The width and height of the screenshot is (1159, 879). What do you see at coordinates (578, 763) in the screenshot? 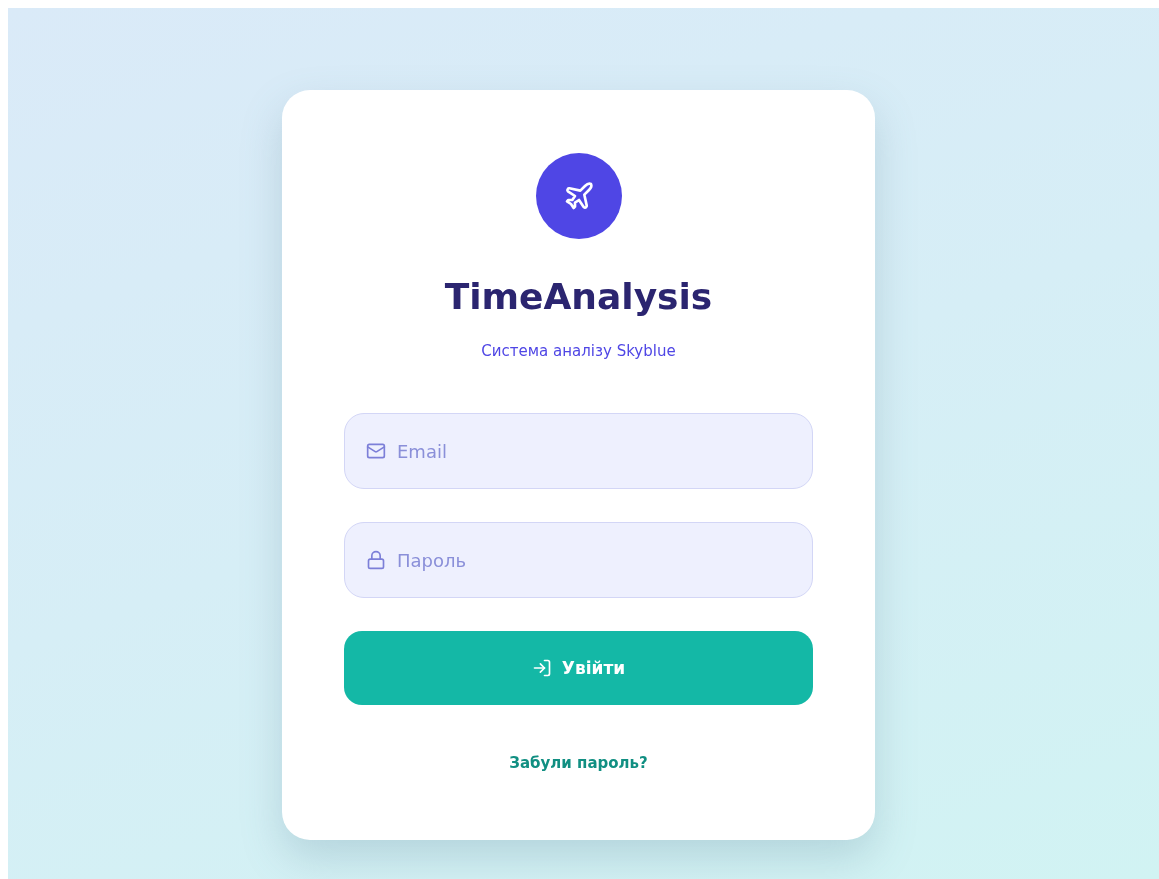
I see `forgot-password-link: Забули пароль?` at bounding box center [578, 763].